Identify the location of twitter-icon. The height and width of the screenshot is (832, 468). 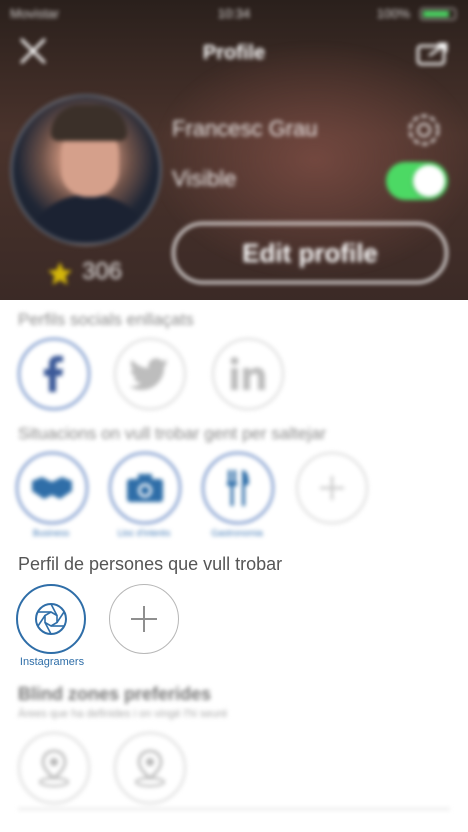
(149, 374).